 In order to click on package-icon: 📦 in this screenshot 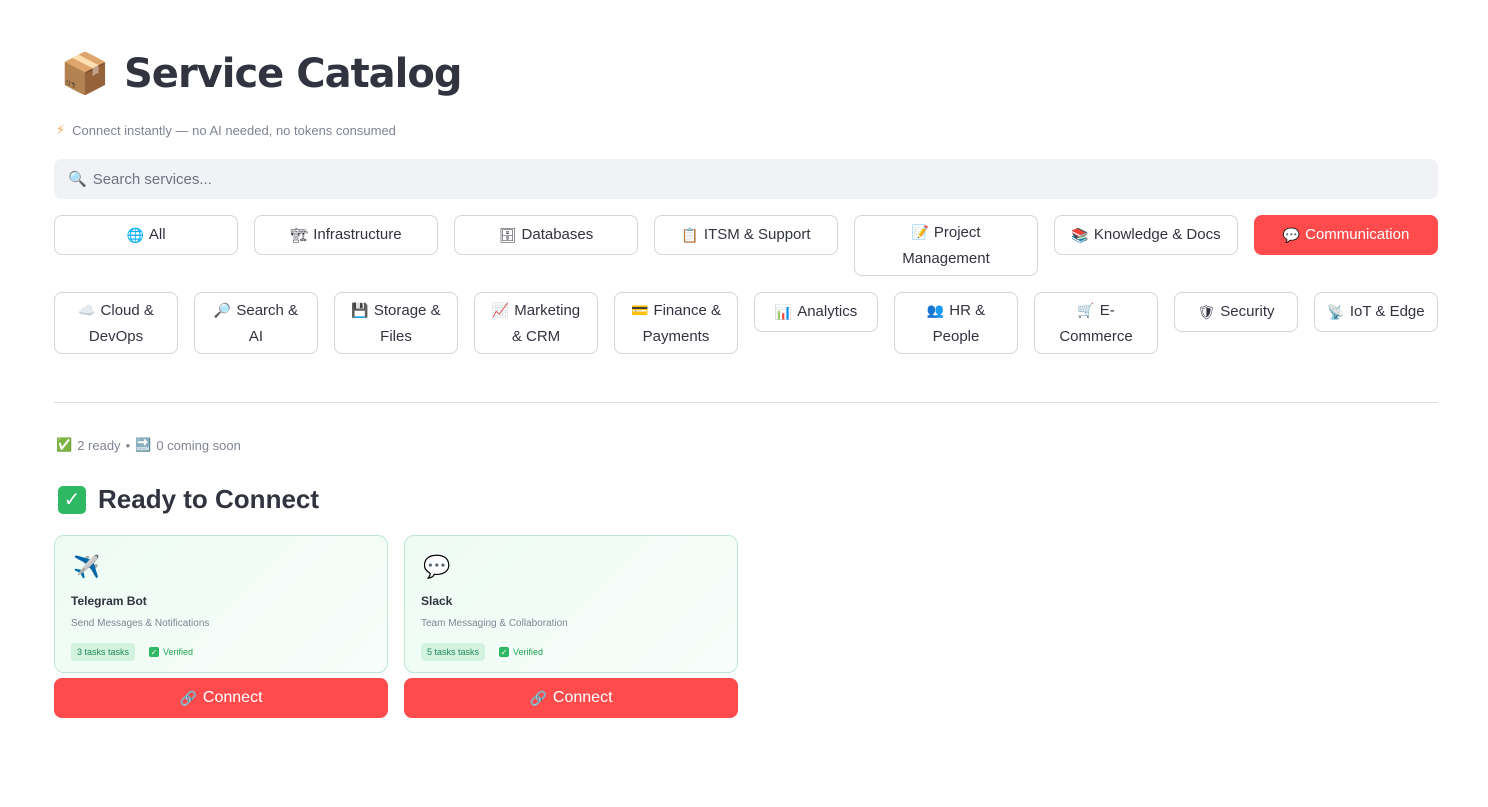, I will do `click(85, 74)`.